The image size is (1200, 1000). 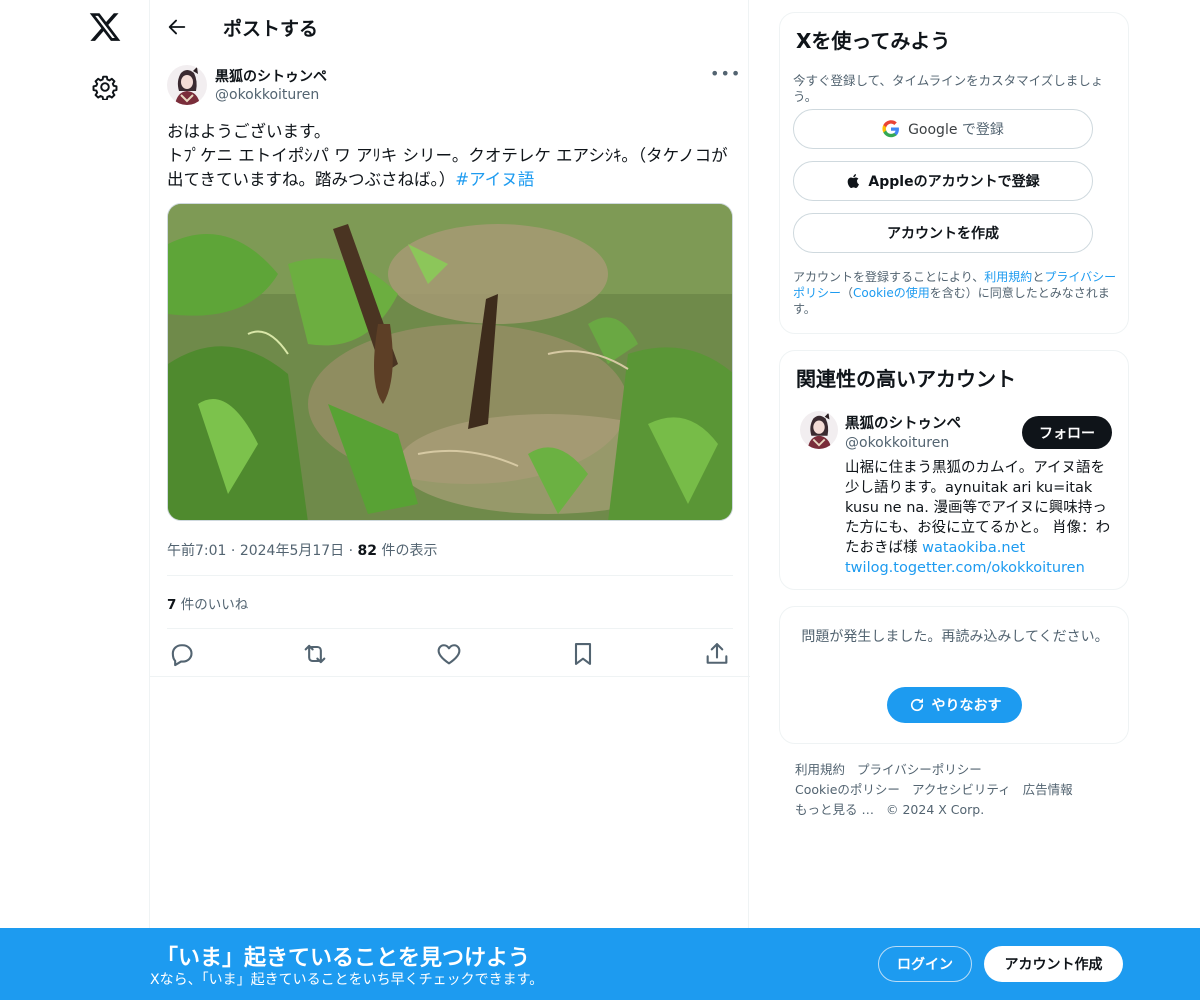 What do you see at coordinates (1048, 789) in the screenshot?
I see `footer-ads-link: 広告情報` at bounding box center [1048, 789].